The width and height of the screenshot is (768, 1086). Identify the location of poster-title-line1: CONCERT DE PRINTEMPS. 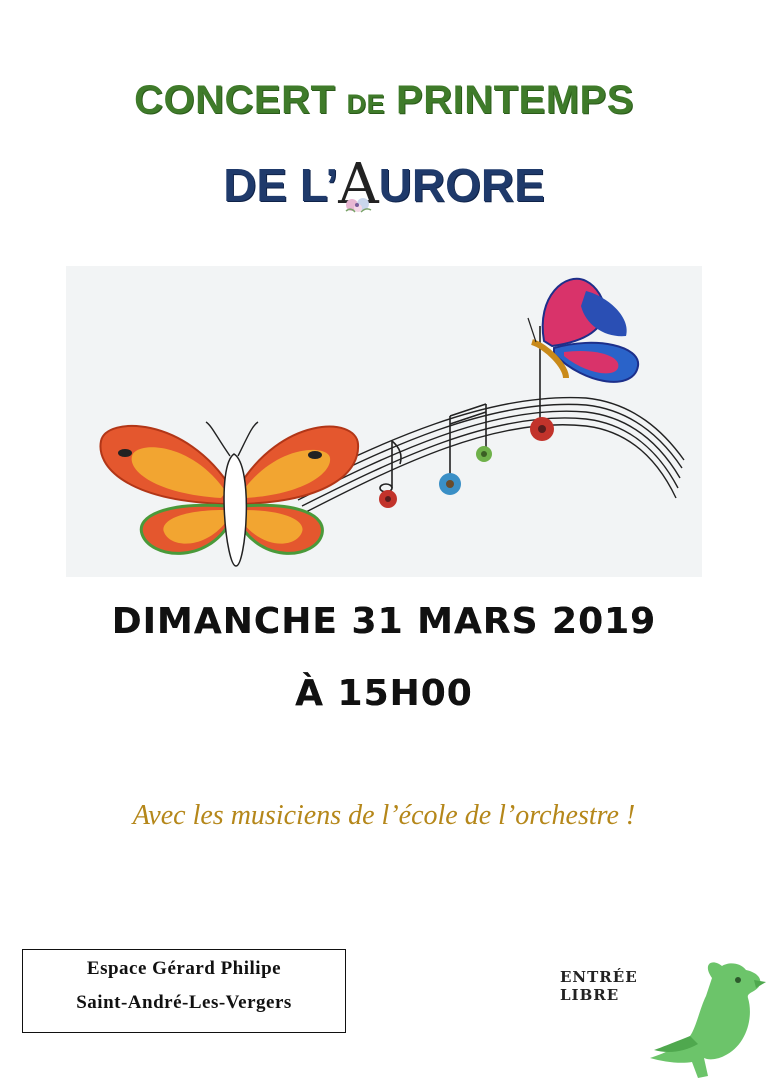
(384, 100).